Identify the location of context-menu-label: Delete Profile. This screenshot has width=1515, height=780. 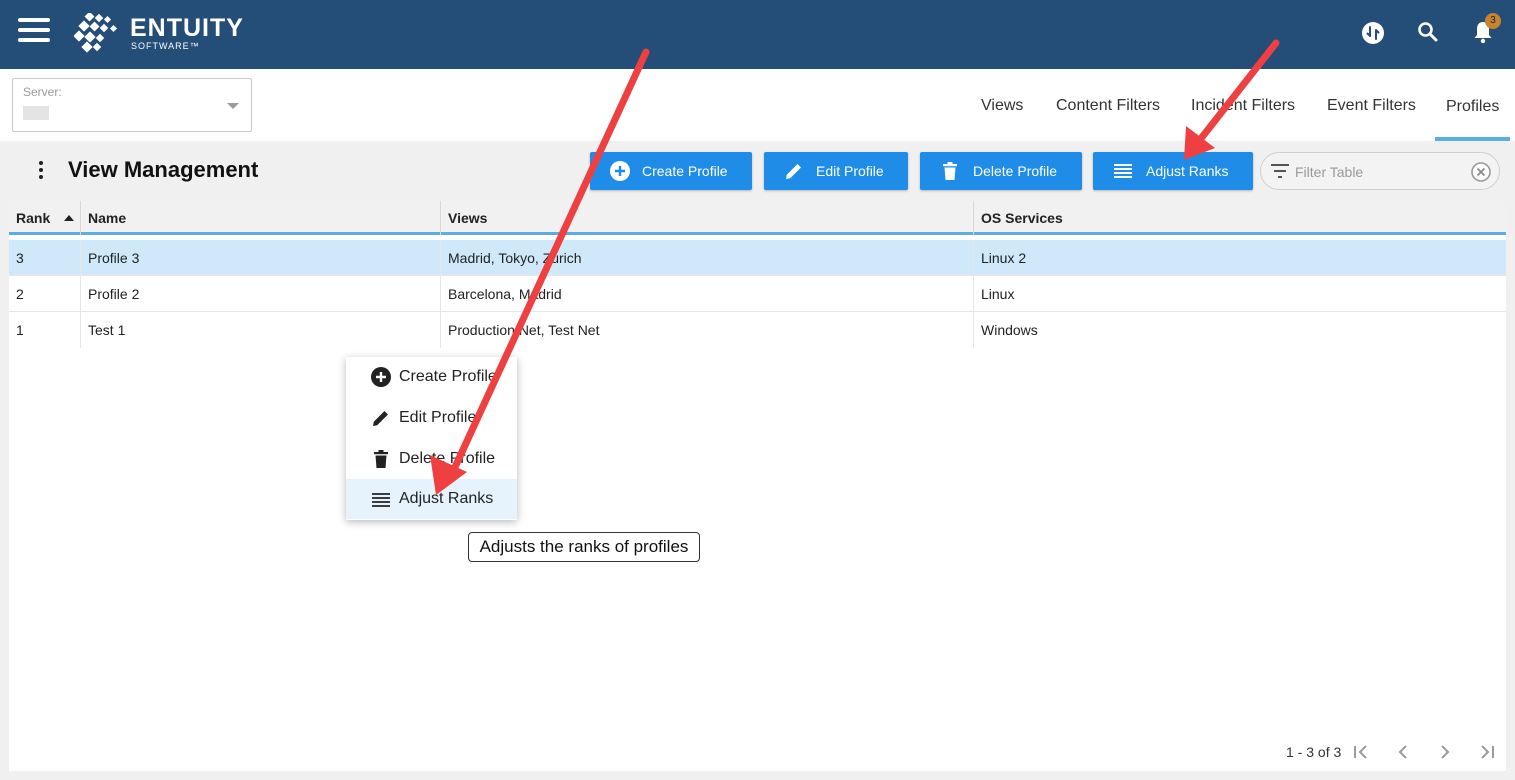
(447, 458).